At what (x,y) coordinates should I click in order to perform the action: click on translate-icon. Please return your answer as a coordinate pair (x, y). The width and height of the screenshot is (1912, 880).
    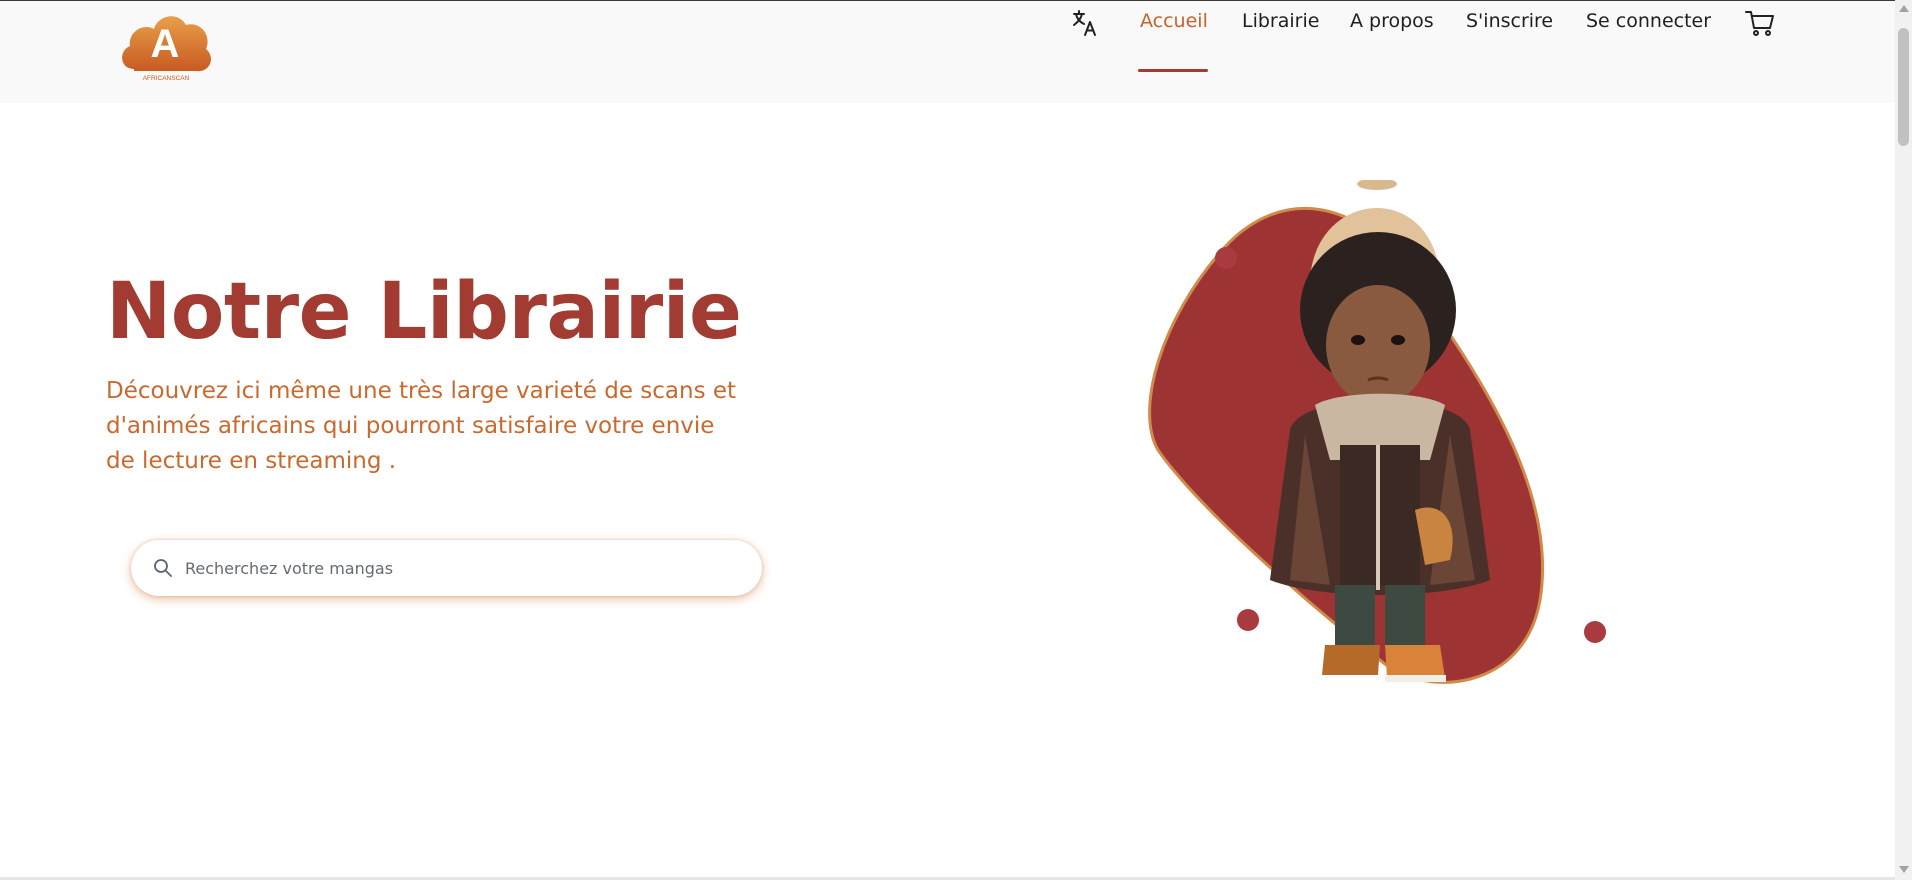
    Looking at the image, I should click on (1085, 23).